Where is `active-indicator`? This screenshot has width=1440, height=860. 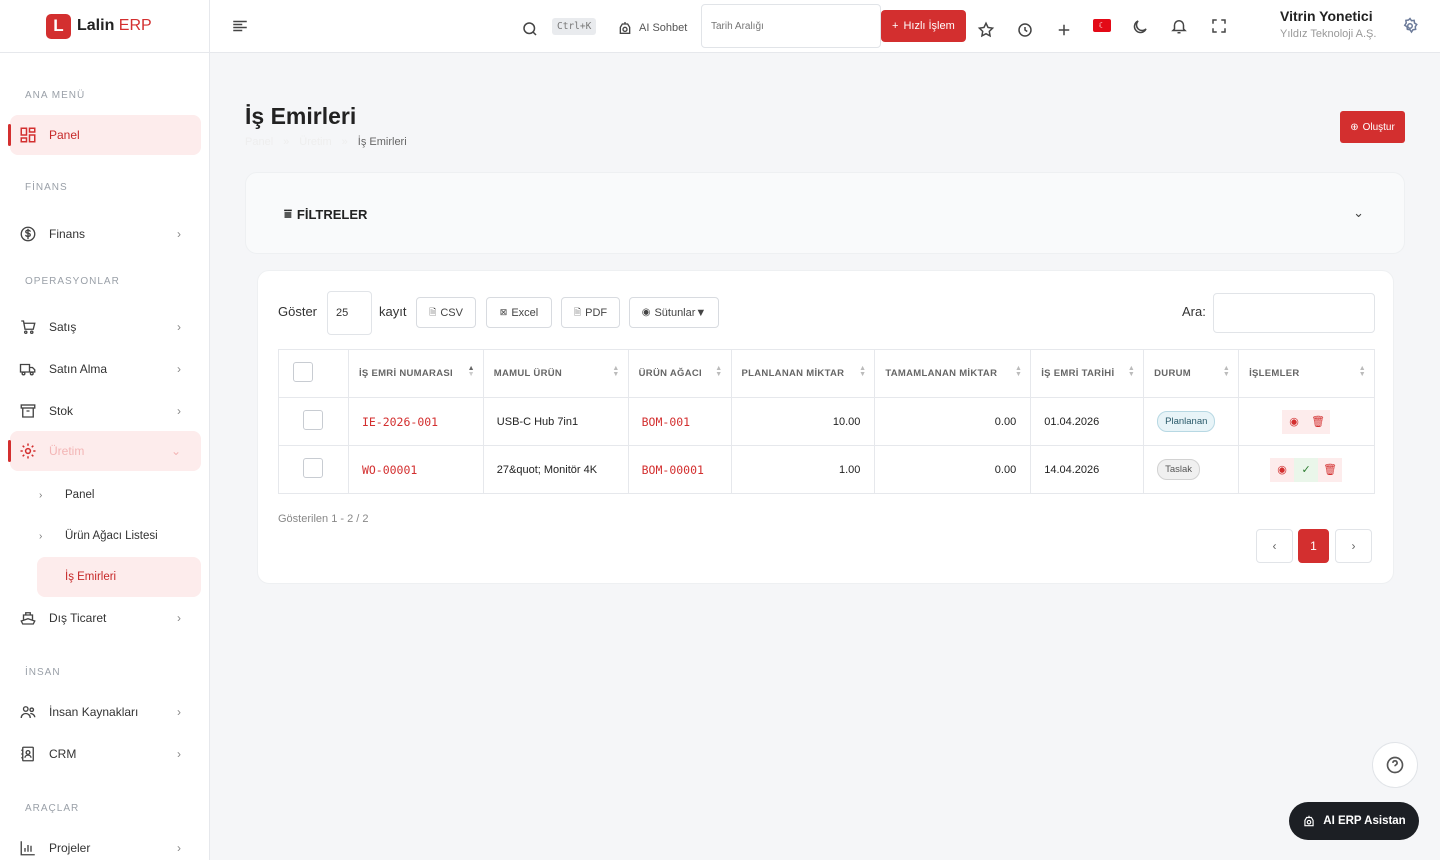
active-indicator is located at coordinates (9, 135).